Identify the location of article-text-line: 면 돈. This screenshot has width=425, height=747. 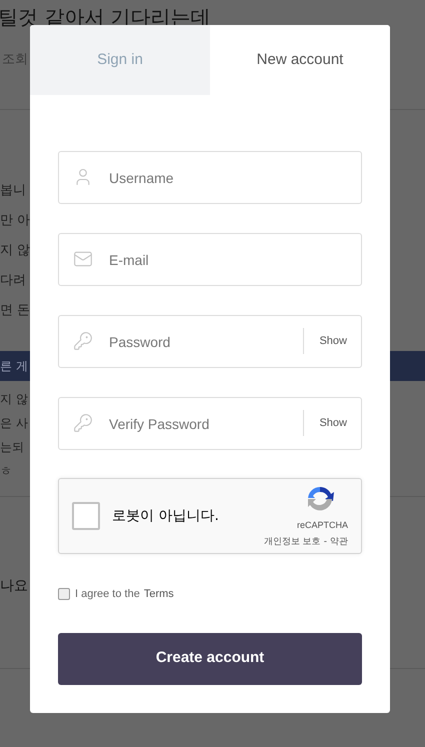
(15, 311).